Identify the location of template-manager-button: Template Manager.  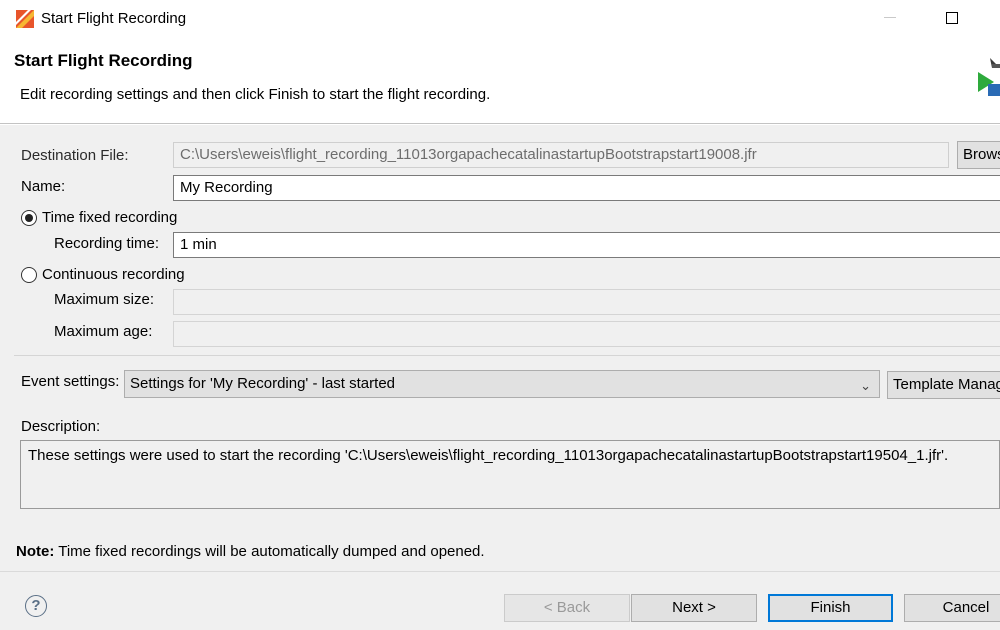
(943, 385).